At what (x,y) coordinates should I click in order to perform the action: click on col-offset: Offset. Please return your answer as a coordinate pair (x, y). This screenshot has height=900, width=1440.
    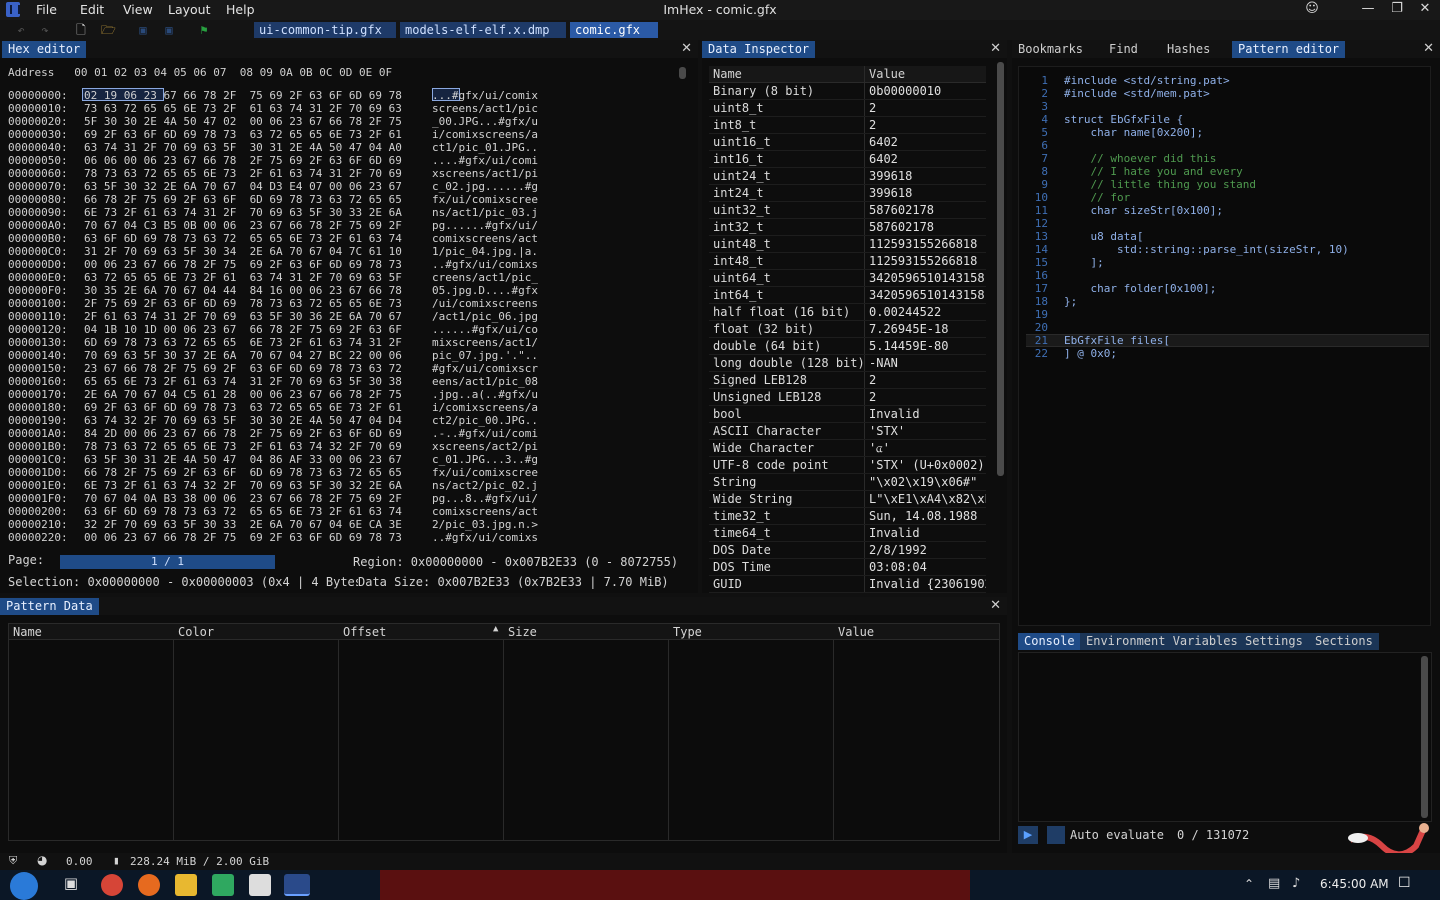
    Looking at the image, I should click on (364, 632).